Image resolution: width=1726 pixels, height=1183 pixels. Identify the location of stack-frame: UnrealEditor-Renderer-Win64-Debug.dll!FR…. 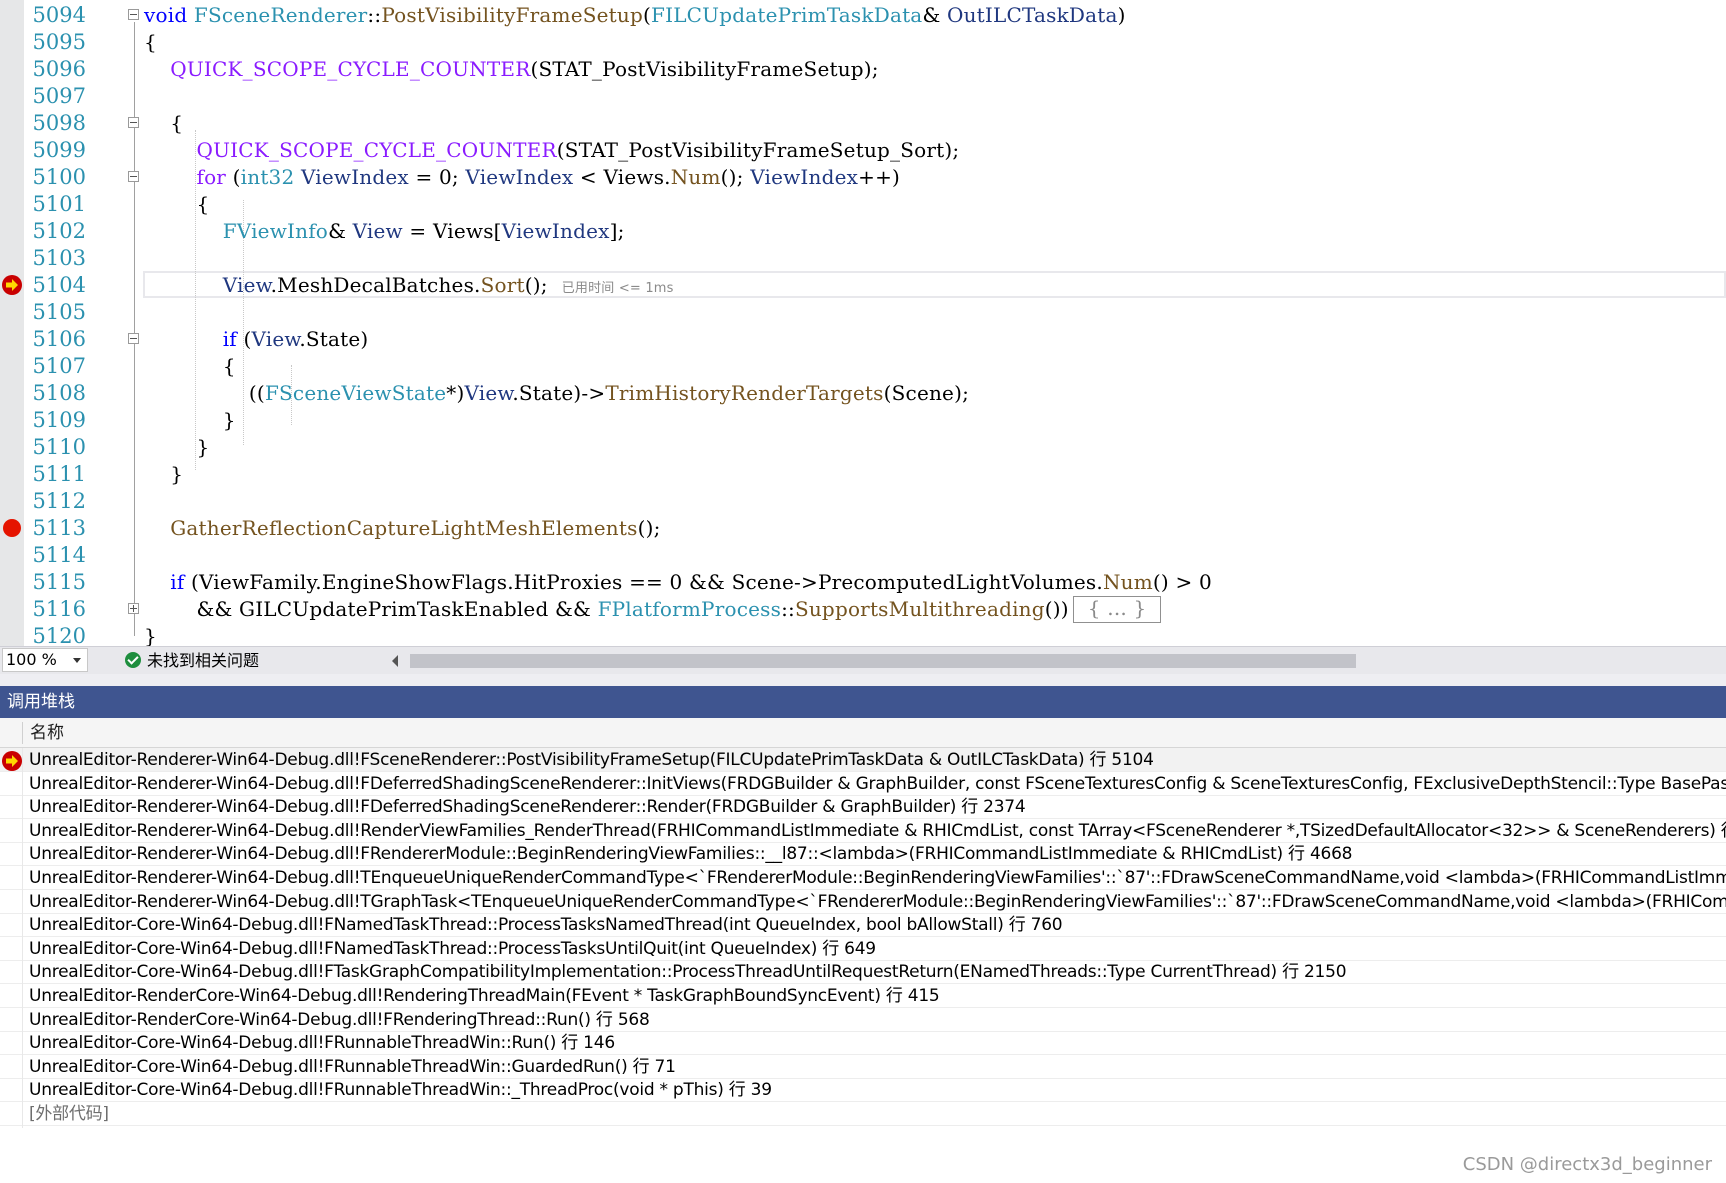
(863, 855).